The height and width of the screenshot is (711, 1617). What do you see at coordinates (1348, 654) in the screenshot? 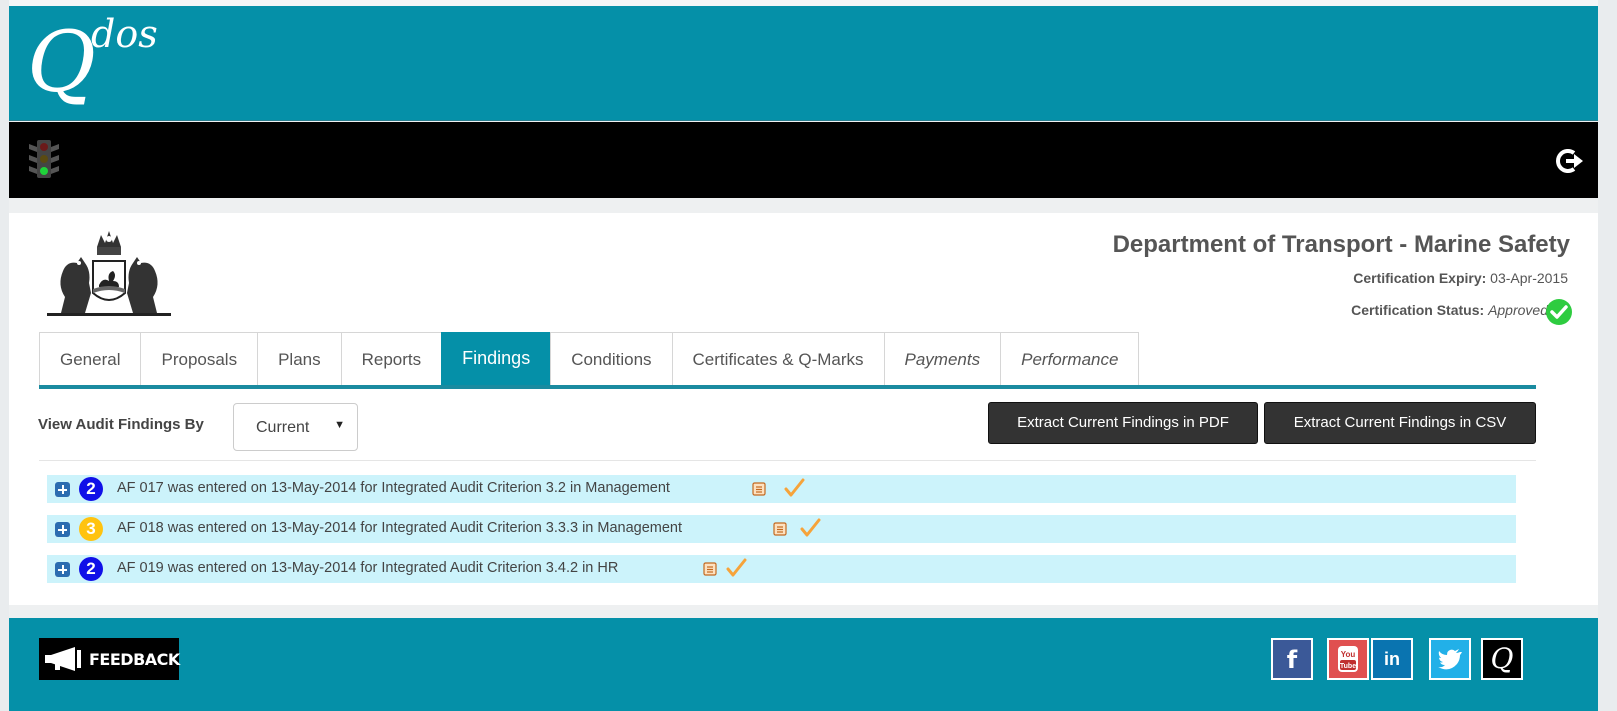
I see `youtube-top-text: You` at bounding box center [1348, 654].